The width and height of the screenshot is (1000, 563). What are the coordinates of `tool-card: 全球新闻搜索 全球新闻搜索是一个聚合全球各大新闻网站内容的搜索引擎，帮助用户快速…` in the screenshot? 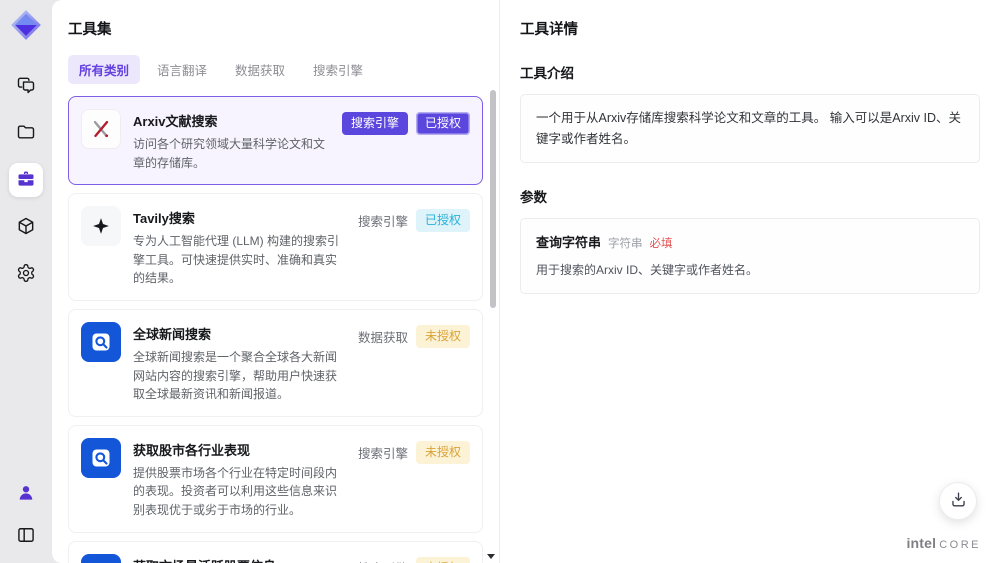 It's located at (275, 362).